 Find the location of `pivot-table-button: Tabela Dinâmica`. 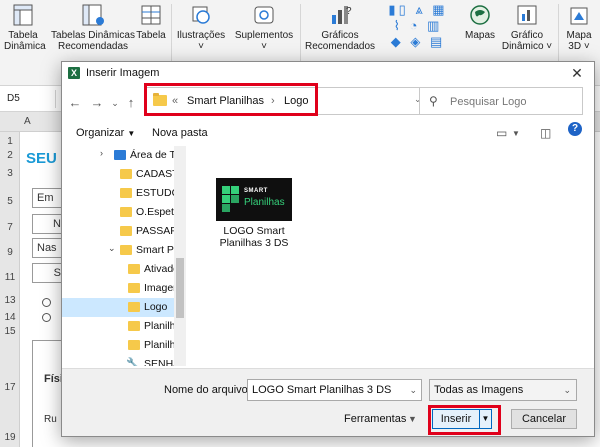

pivot-table-button: Tabela Dinâmica is located at coordinates (25, 27).